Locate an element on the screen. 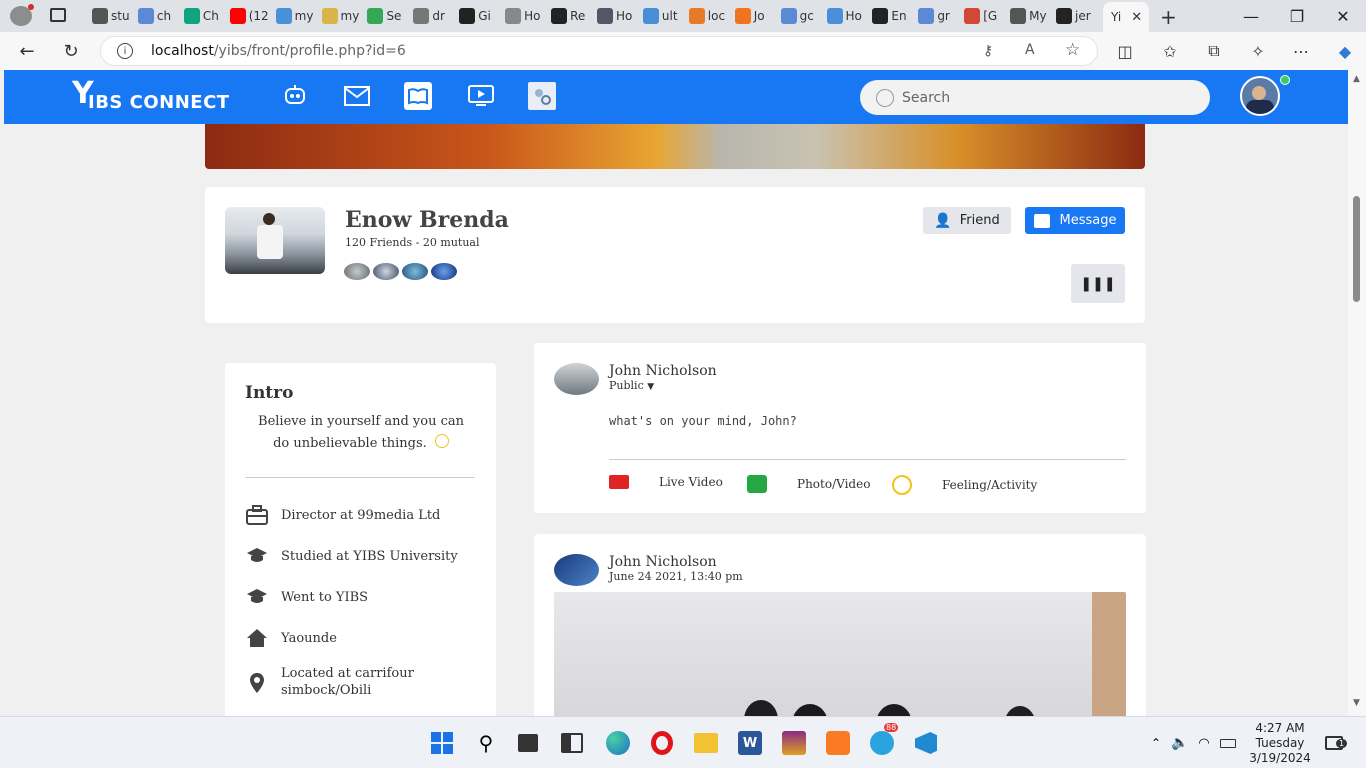  more-options-button: ❚❚❚ is located at coordinates (1098, 283).